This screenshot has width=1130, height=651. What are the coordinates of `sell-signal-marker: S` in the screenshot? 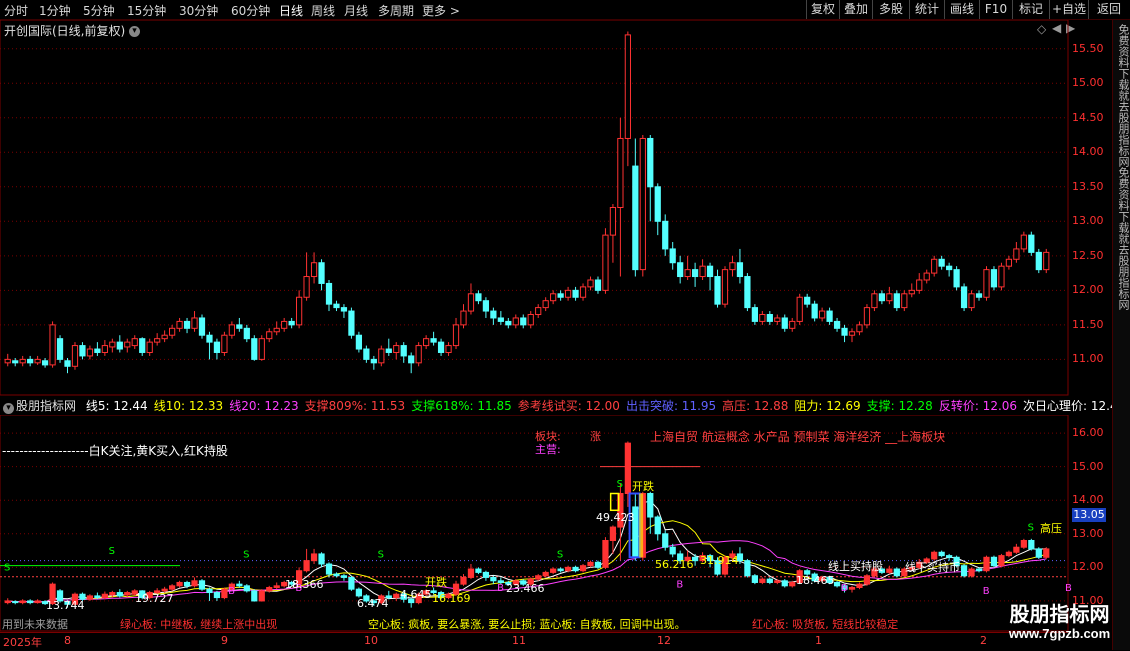 It's located at (1031, 527).